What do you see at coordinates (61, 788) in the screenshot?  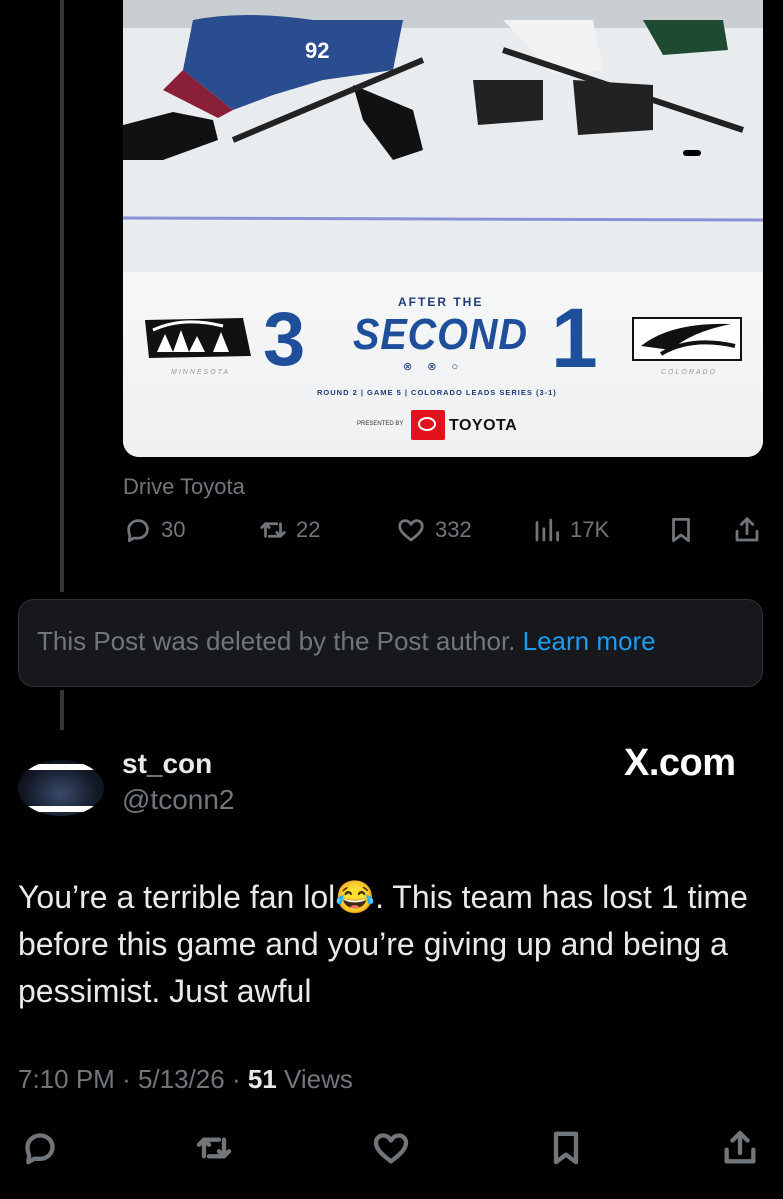 I see `avatar` at bounding box center [61, 788].